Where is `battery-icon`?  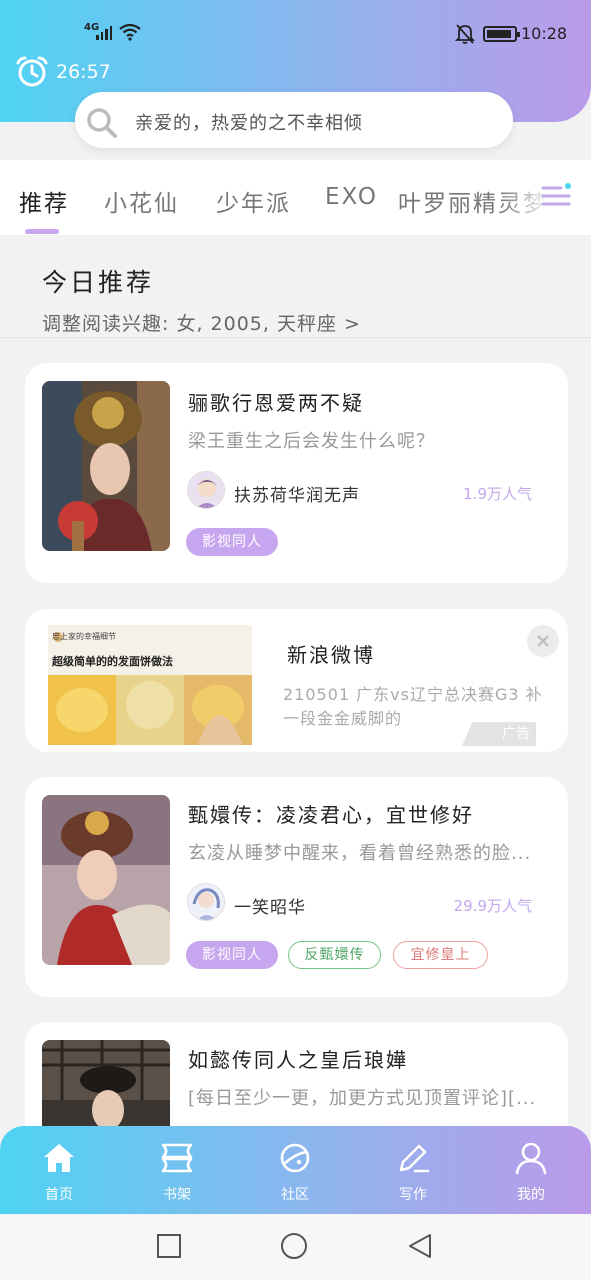 battery-icon is located at coordinates (501, 34).